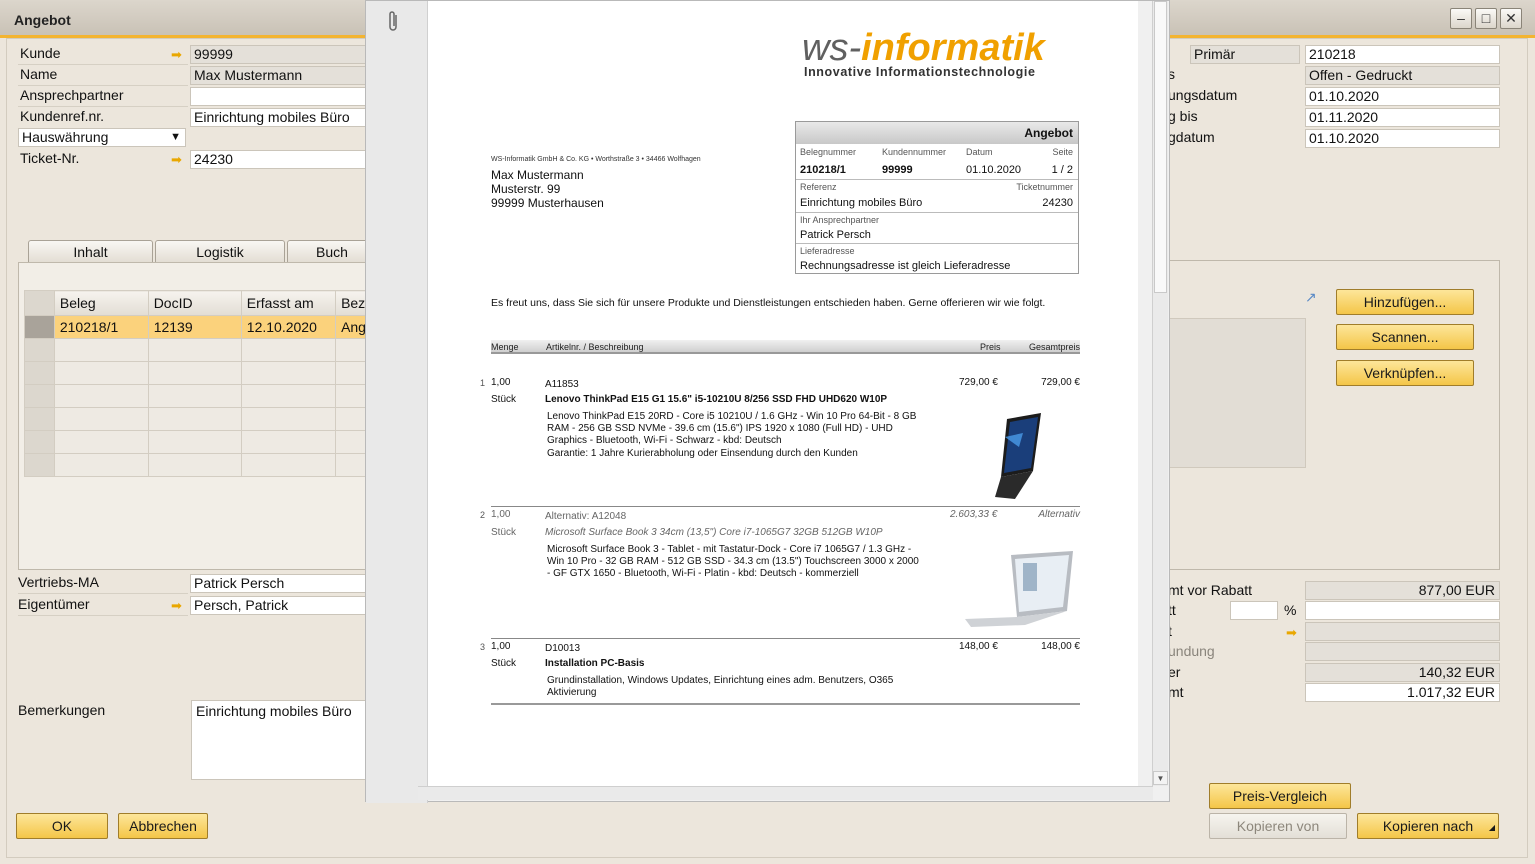 The width and height of the screenshot is (1535, 864). Describe the element at coordinates (39, 74) in the screenshot. I see `name-label: Name` at that location.